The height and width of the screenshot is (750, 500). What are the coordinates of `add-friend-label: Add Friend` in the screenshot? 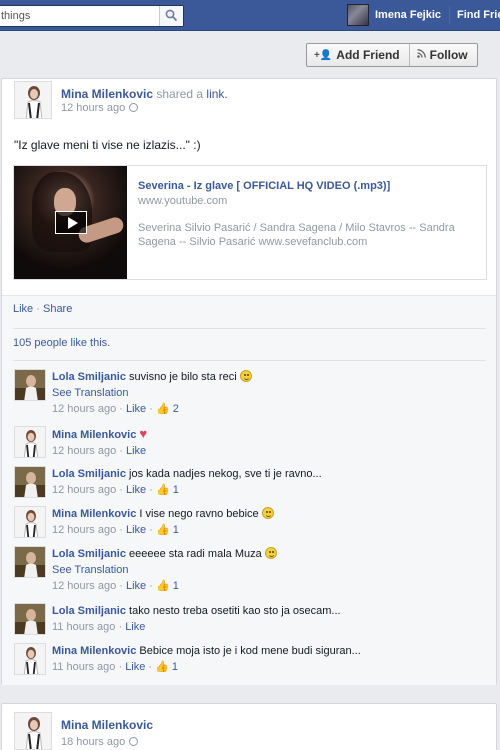 It's located at (368, 55).